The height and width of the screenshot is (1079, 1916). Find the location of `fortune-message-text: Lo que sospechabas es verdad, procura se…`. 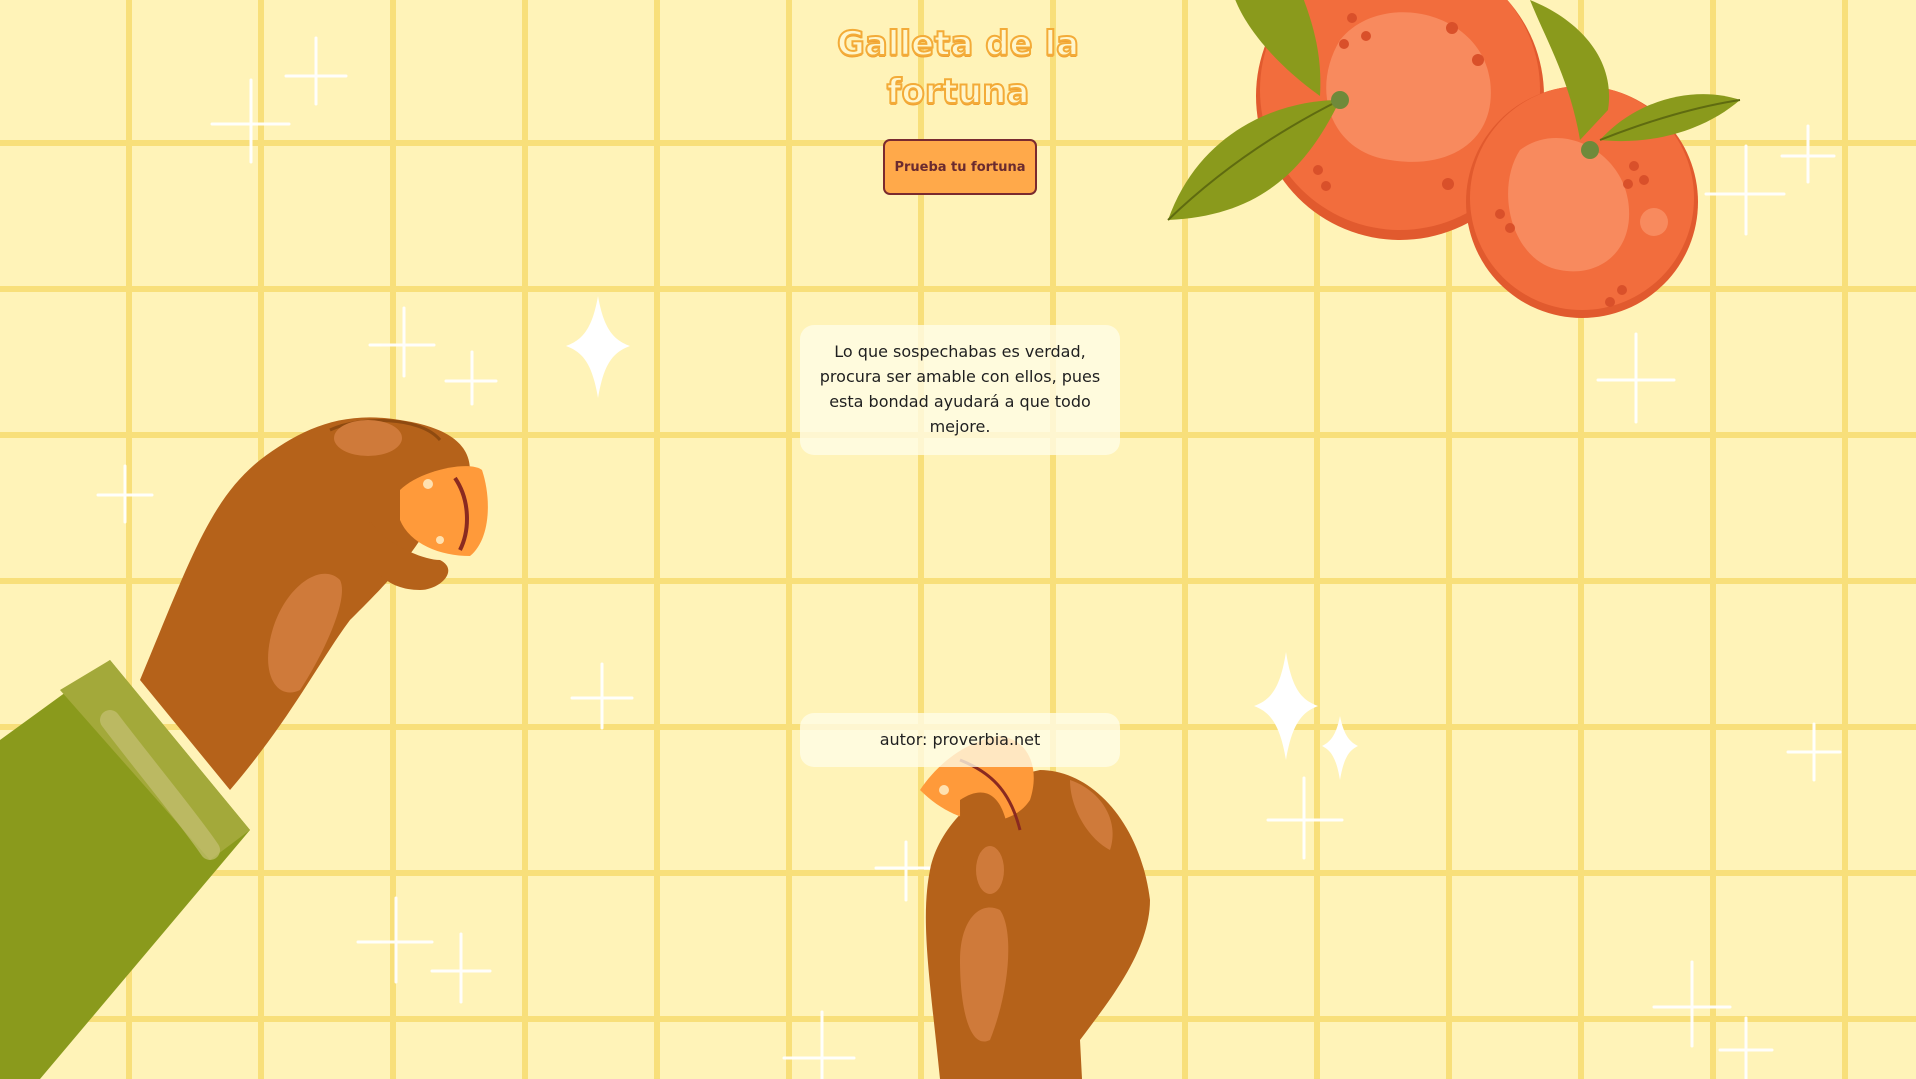

fortune-message-text: Lo que sospechabas es verdad, procura se… is located at coordinates (960, 389).